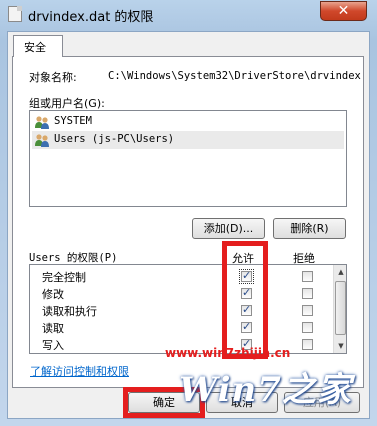  What do you see at coordinates (180, 327) in the screenshot?
I see `table-row: 读取` at bounding box center [180, 327].